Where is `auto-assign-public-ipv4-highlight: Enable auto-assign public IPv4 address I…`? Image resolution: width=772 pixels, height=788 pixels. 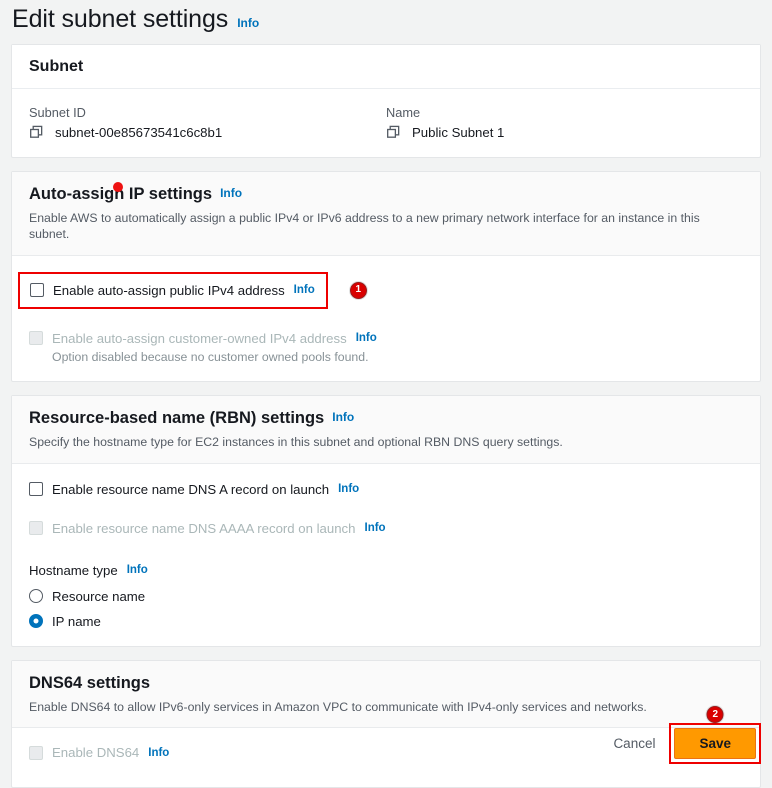 auto-assign-public-ipv4-highlight: Enable auto-assign public IPv4 address I… is located at coordinates (173, 290).